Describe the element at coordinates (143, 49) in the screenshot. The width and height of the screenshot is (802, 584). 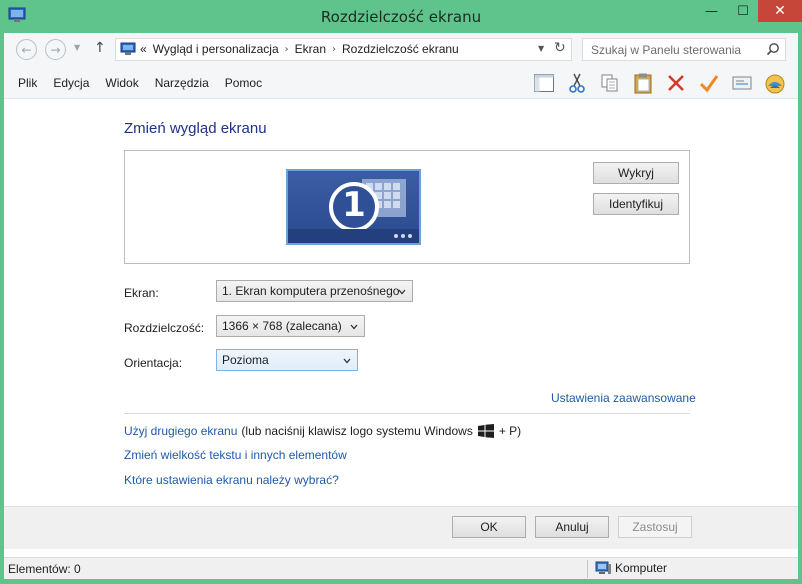
I see `breadcrumb-overflow-icon: «` at that location.